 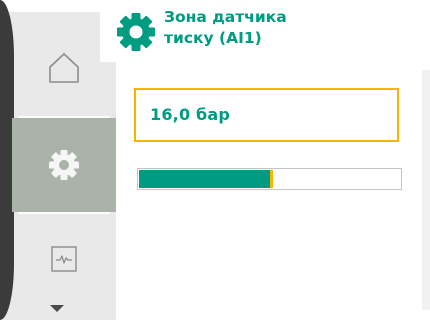 I want to click on pressure-progress-marker, so click(x=271, y=179).